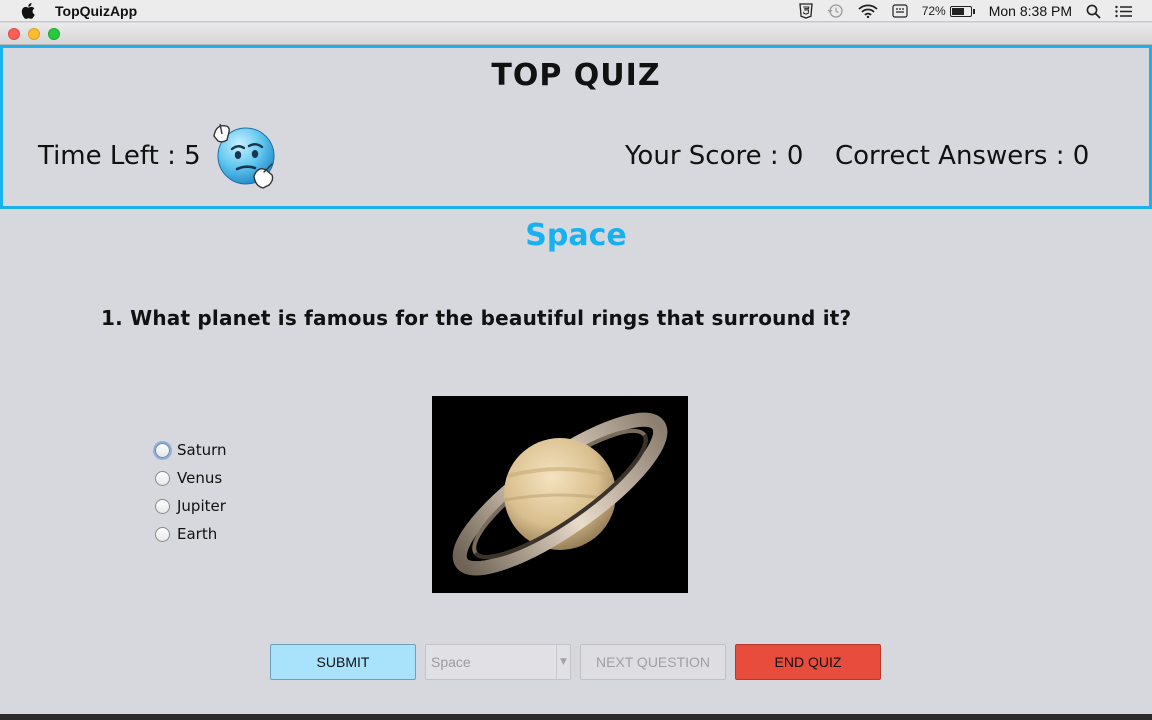 The height and width of the screenshot is (720, 1152). What do you see at coordinates (714, 156) in the screenshot?
I see `score-label: Your Score : 0` at bounding box center [714, 156].